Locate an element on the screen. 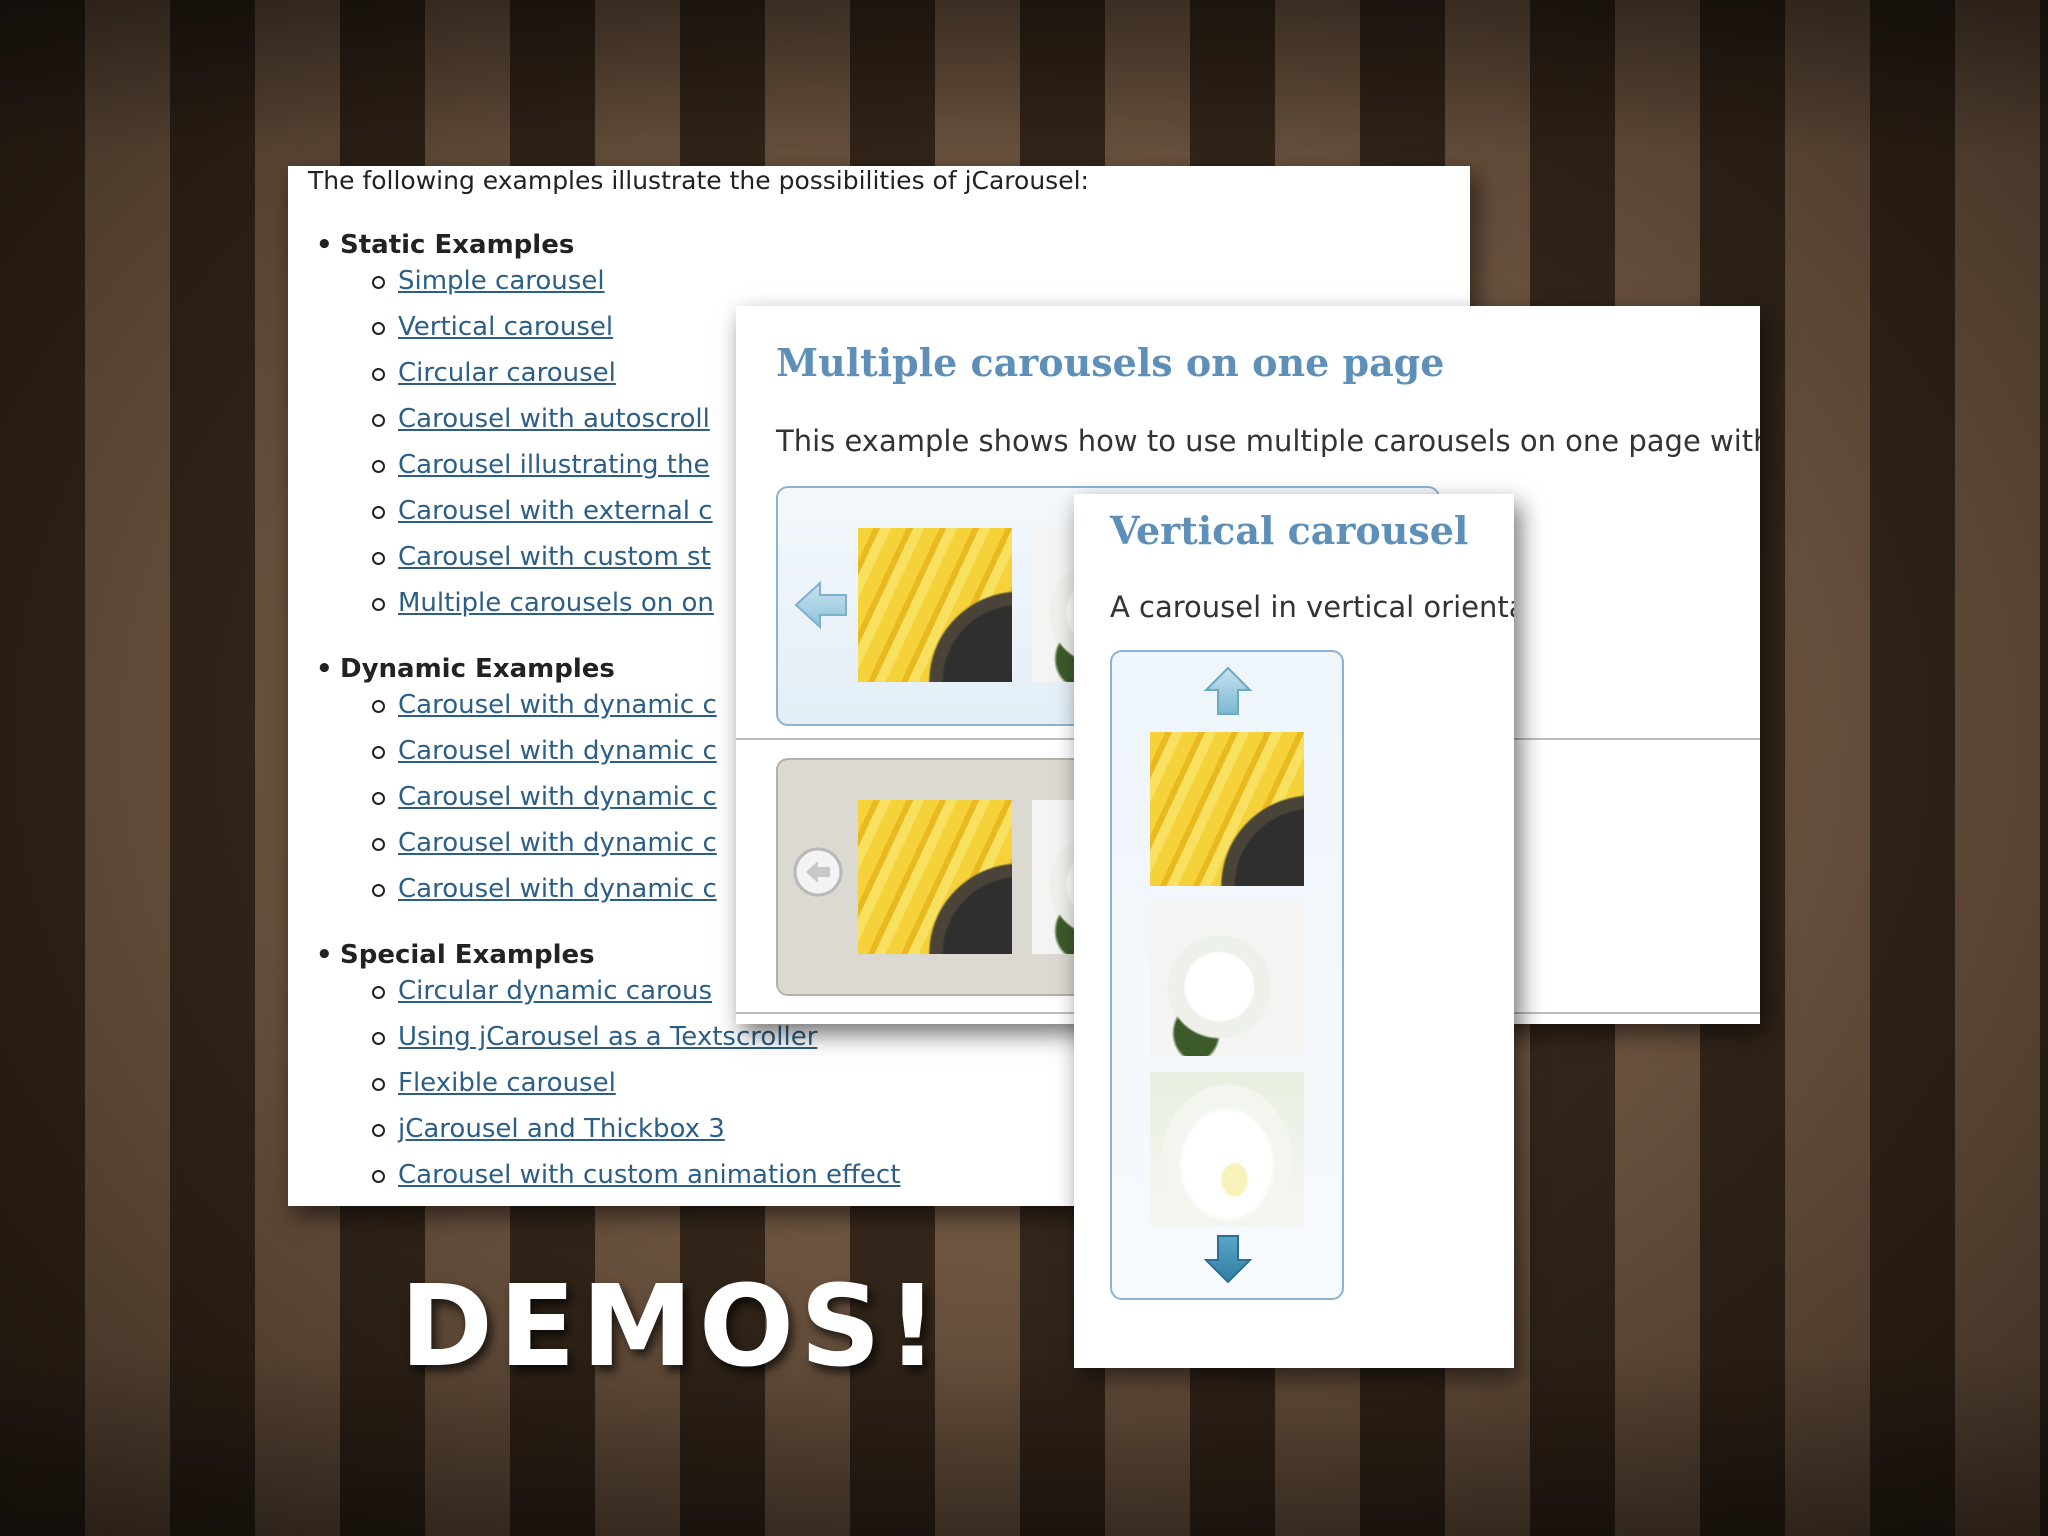 This screenshot has height=1536, width=2048. example-link: Flexible carousel is located at coordinates (494, 1083).